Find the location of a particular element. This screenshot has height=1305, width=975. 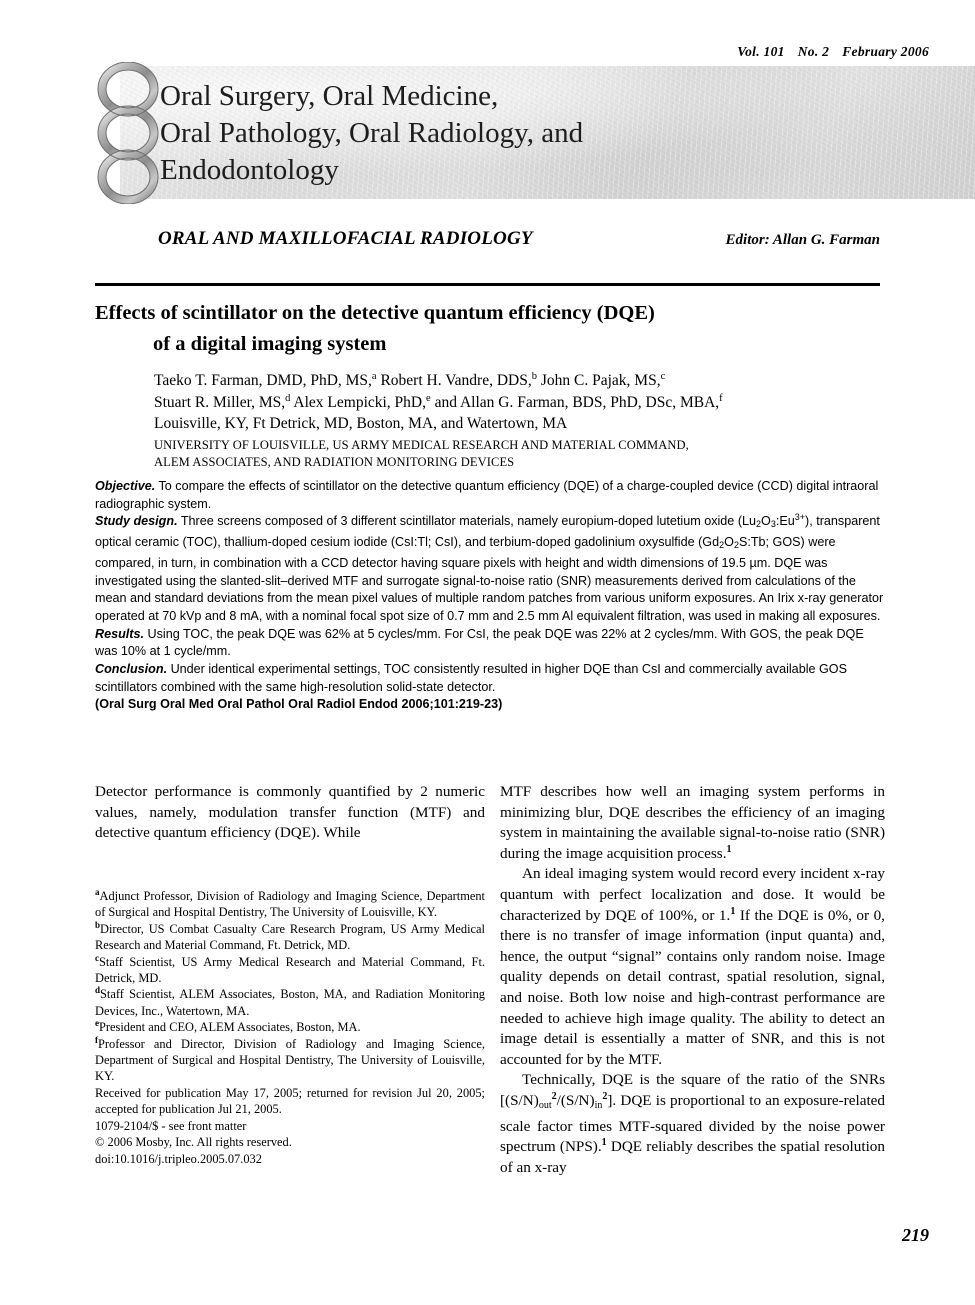

journal-title-line-2: Oral Pathology, Oral Radiology, and is located at coordinates (372, 133).